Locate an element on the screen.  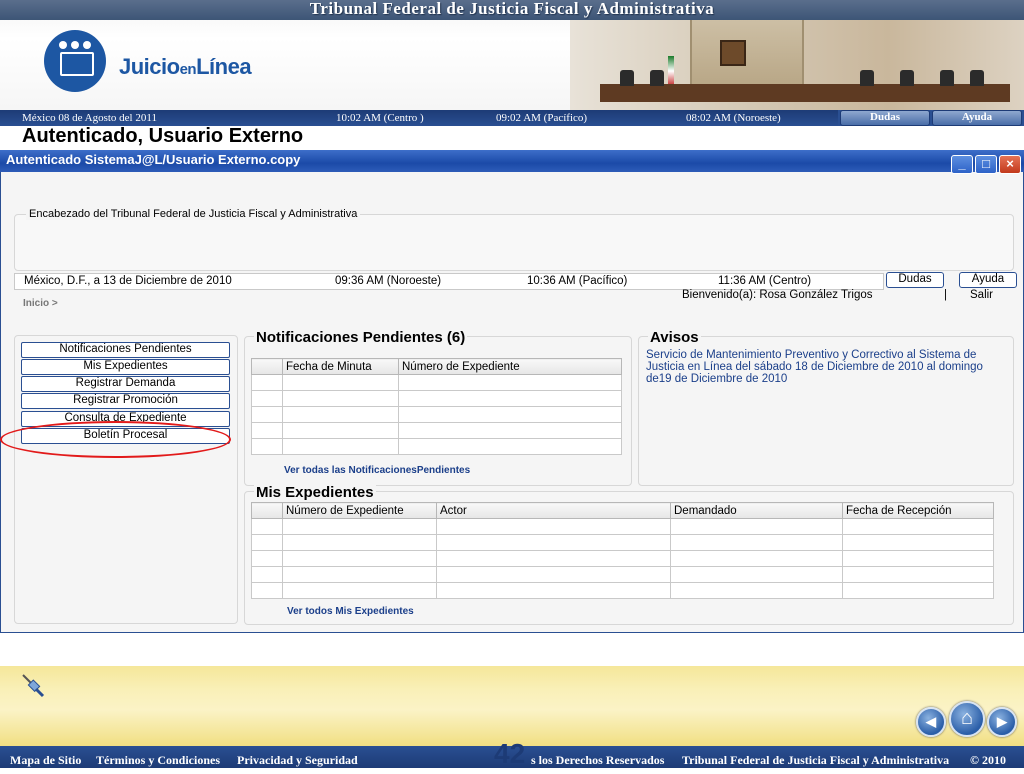
logo-icon is located at coordinates (75, 61).